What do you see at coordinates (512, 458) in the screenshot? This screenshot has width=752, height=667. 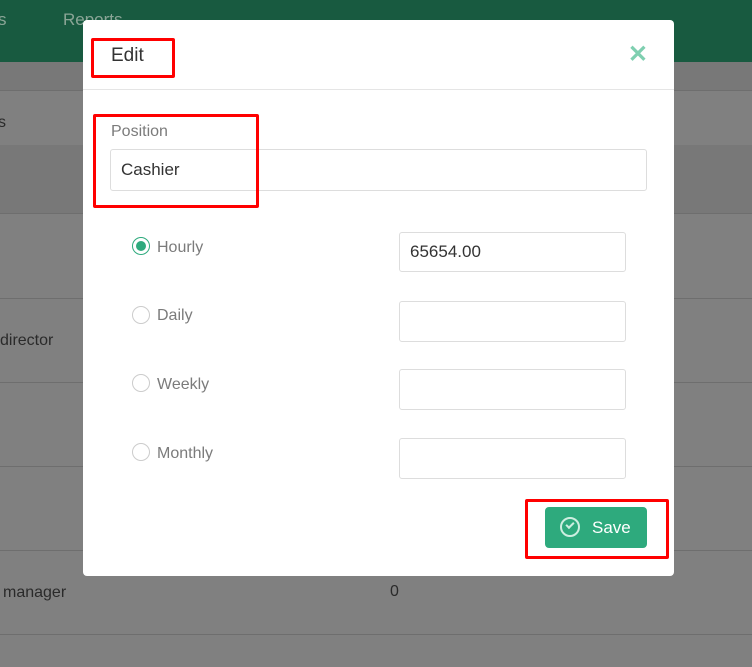 I see `monthly-input` at bounding box center [512, 458].